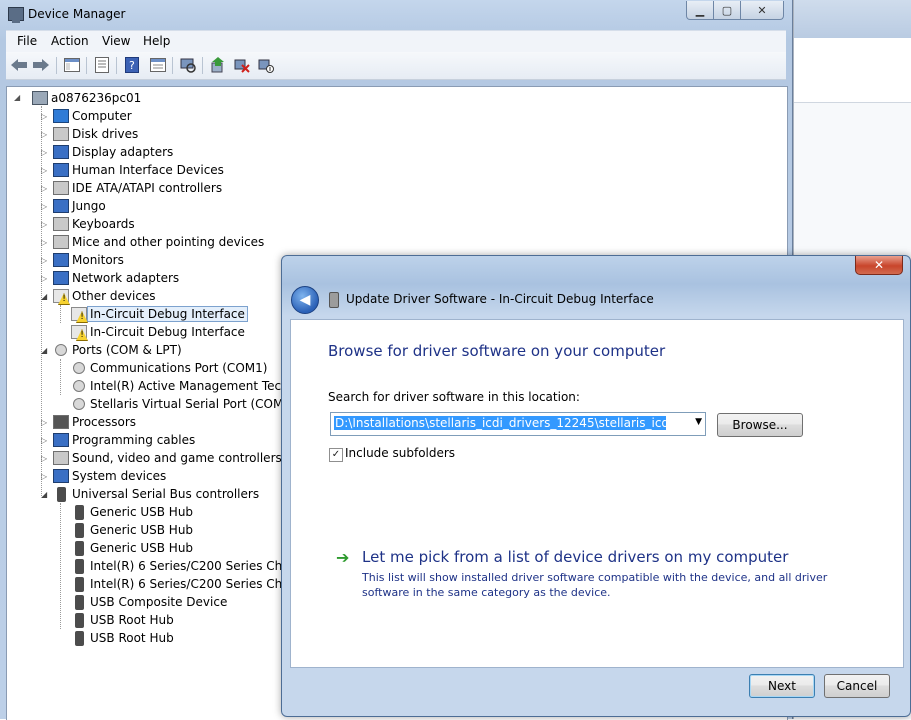 Image resolution: width=911 pixels, height=720 pixels. I want to click on help-icon: ?, so click(132, 65).